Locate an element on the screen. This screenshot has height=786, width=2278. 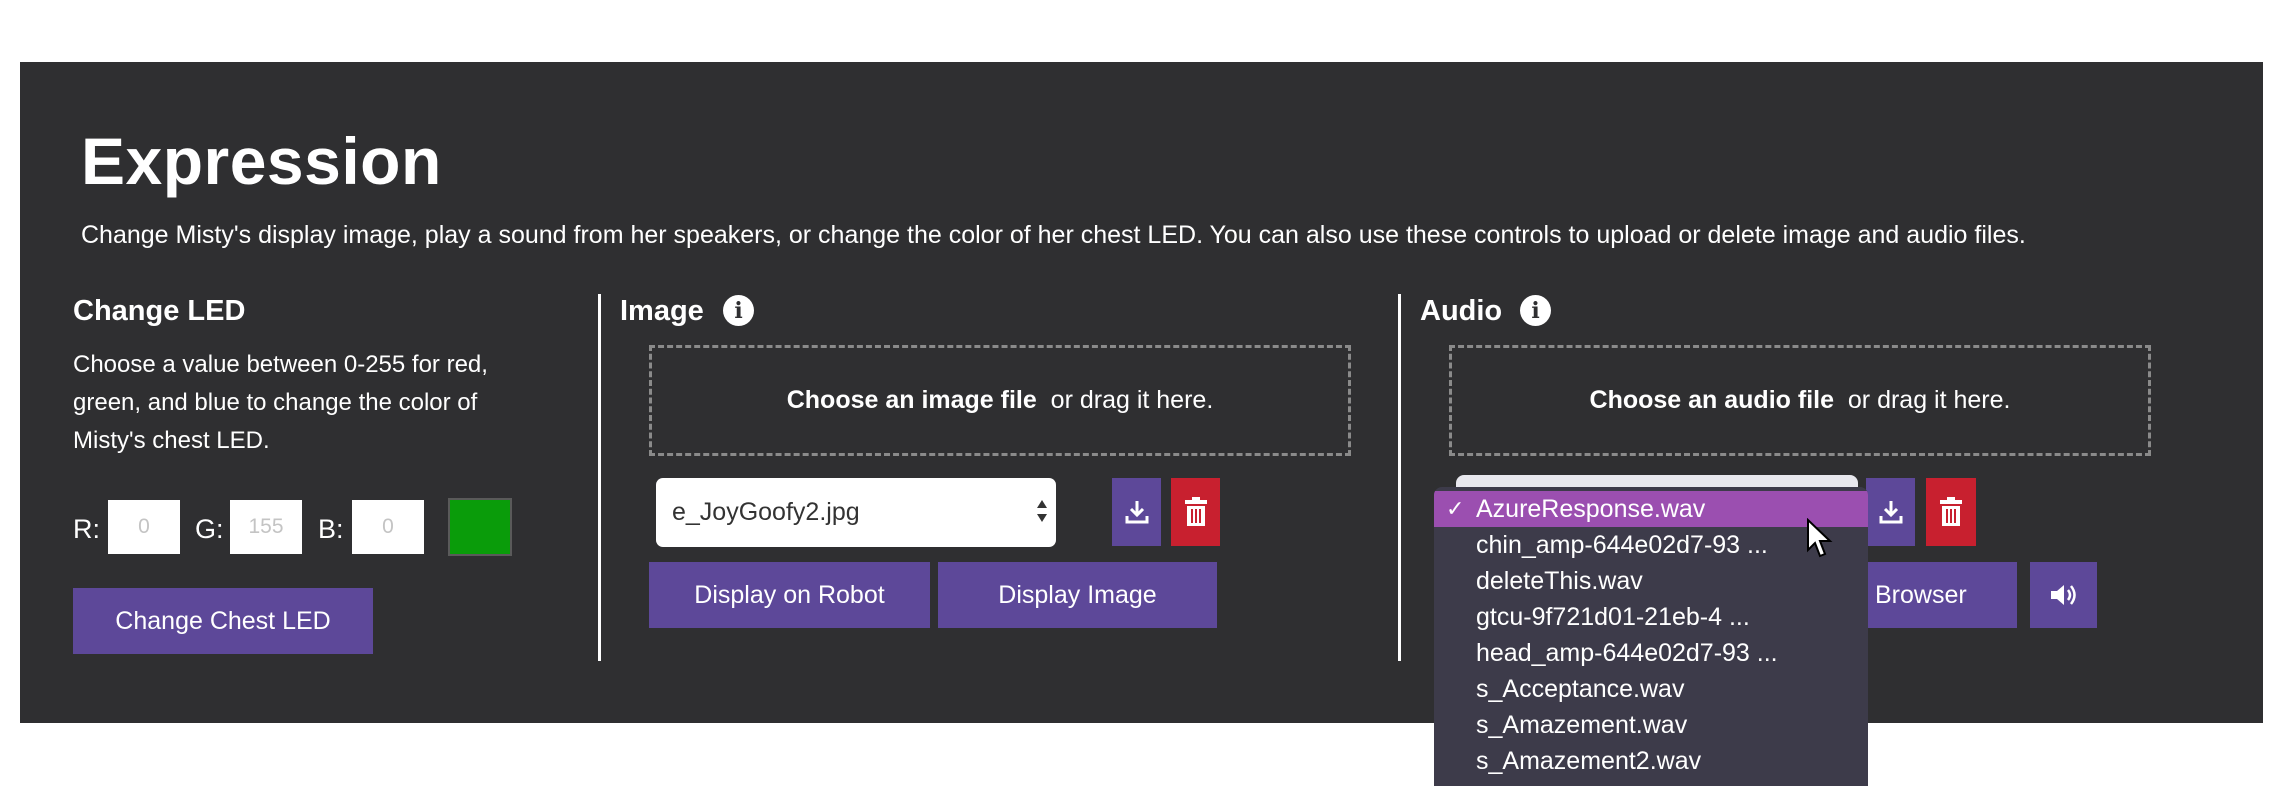
image-dropzone: Choose an image file or drag it here. is located at coordinates (1000, 400).